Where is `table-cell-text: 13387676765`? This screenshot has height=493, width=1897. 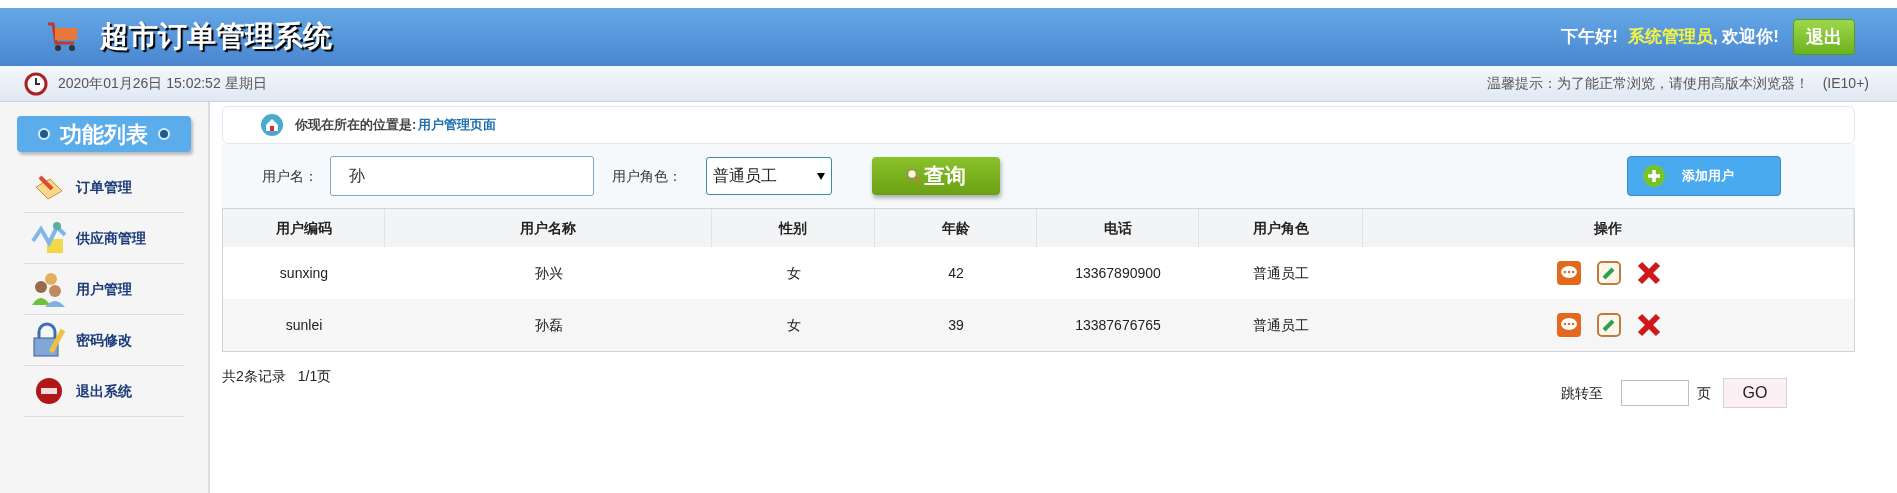
table-cell-text: 13387676765 is located at coordinates (1118, 325).